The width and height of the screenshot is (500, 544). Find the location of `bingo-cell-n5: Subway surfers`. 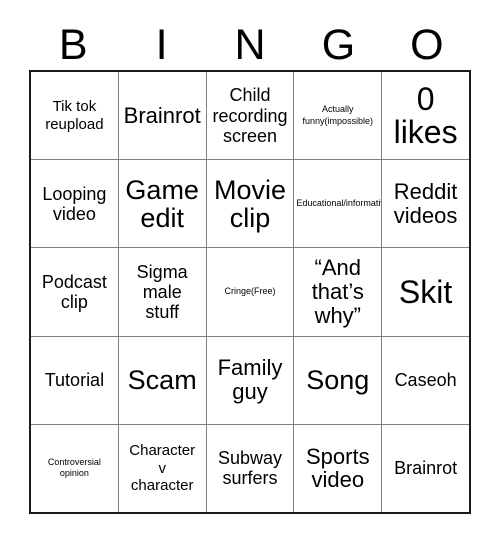

bingo-cell-n5: Subway surfers is located at coordinates (251, 468).